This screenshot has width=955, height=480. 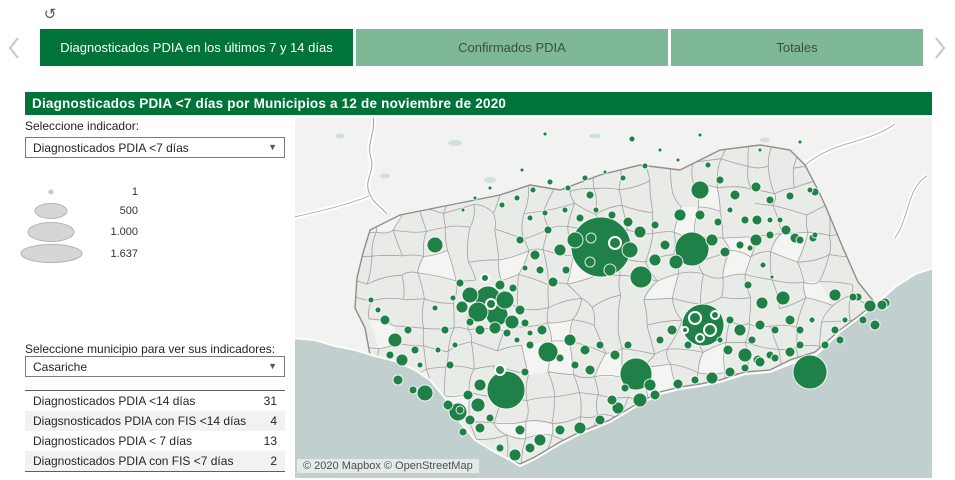 What do you see at coordinates (940, 48) in the screenshot?
I see `next-page-button` at bounding box center [940, 48].